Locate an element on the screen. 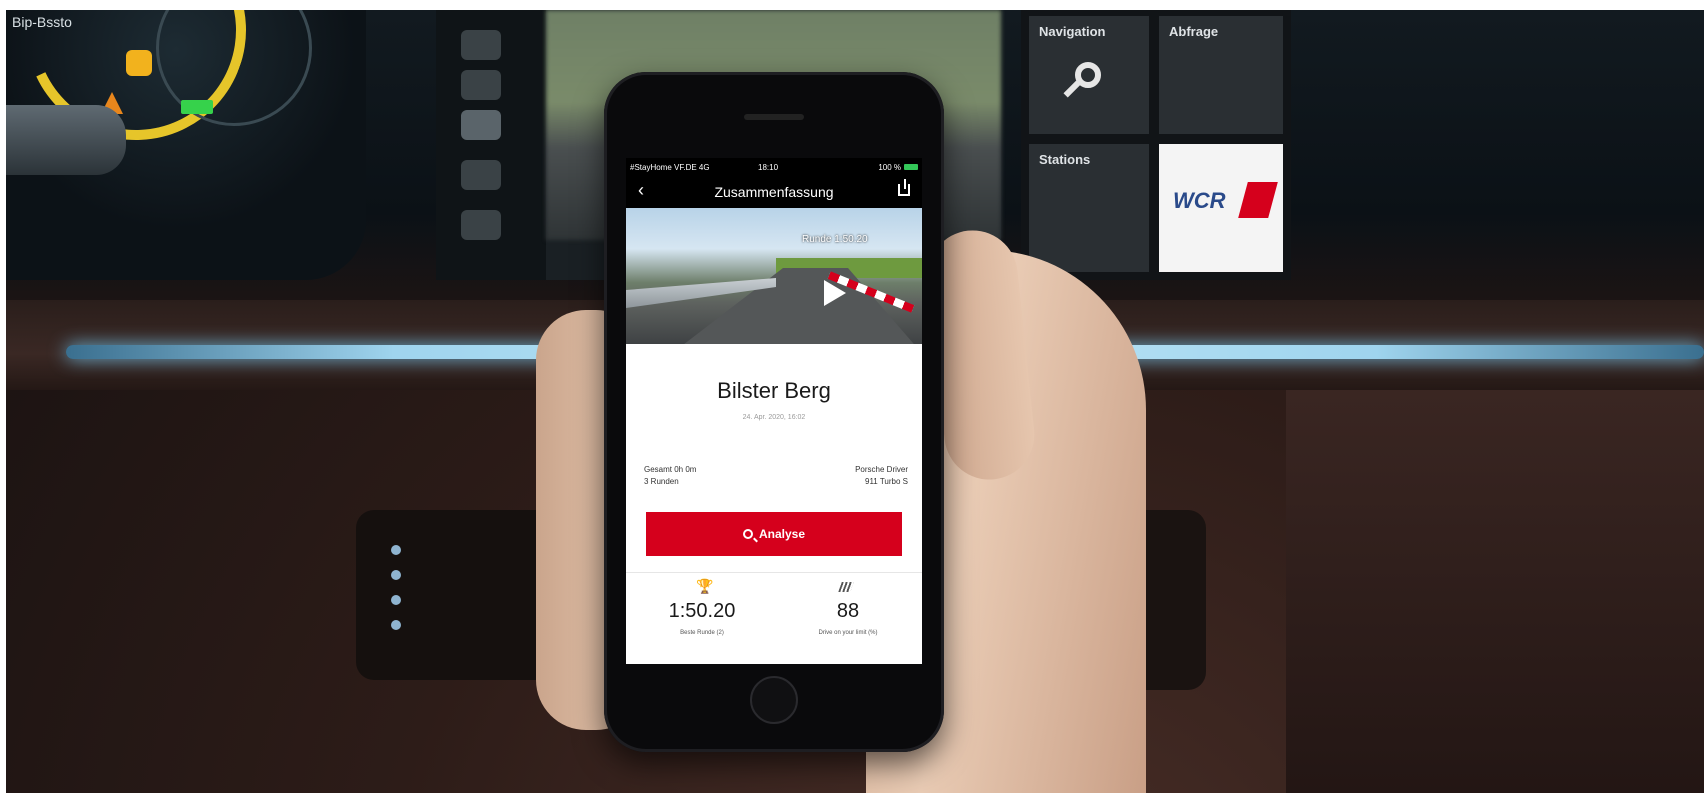 The width and height of the screenshot is (1704, 807). analyse-button: Analyse is located at coordinates (774, 534).